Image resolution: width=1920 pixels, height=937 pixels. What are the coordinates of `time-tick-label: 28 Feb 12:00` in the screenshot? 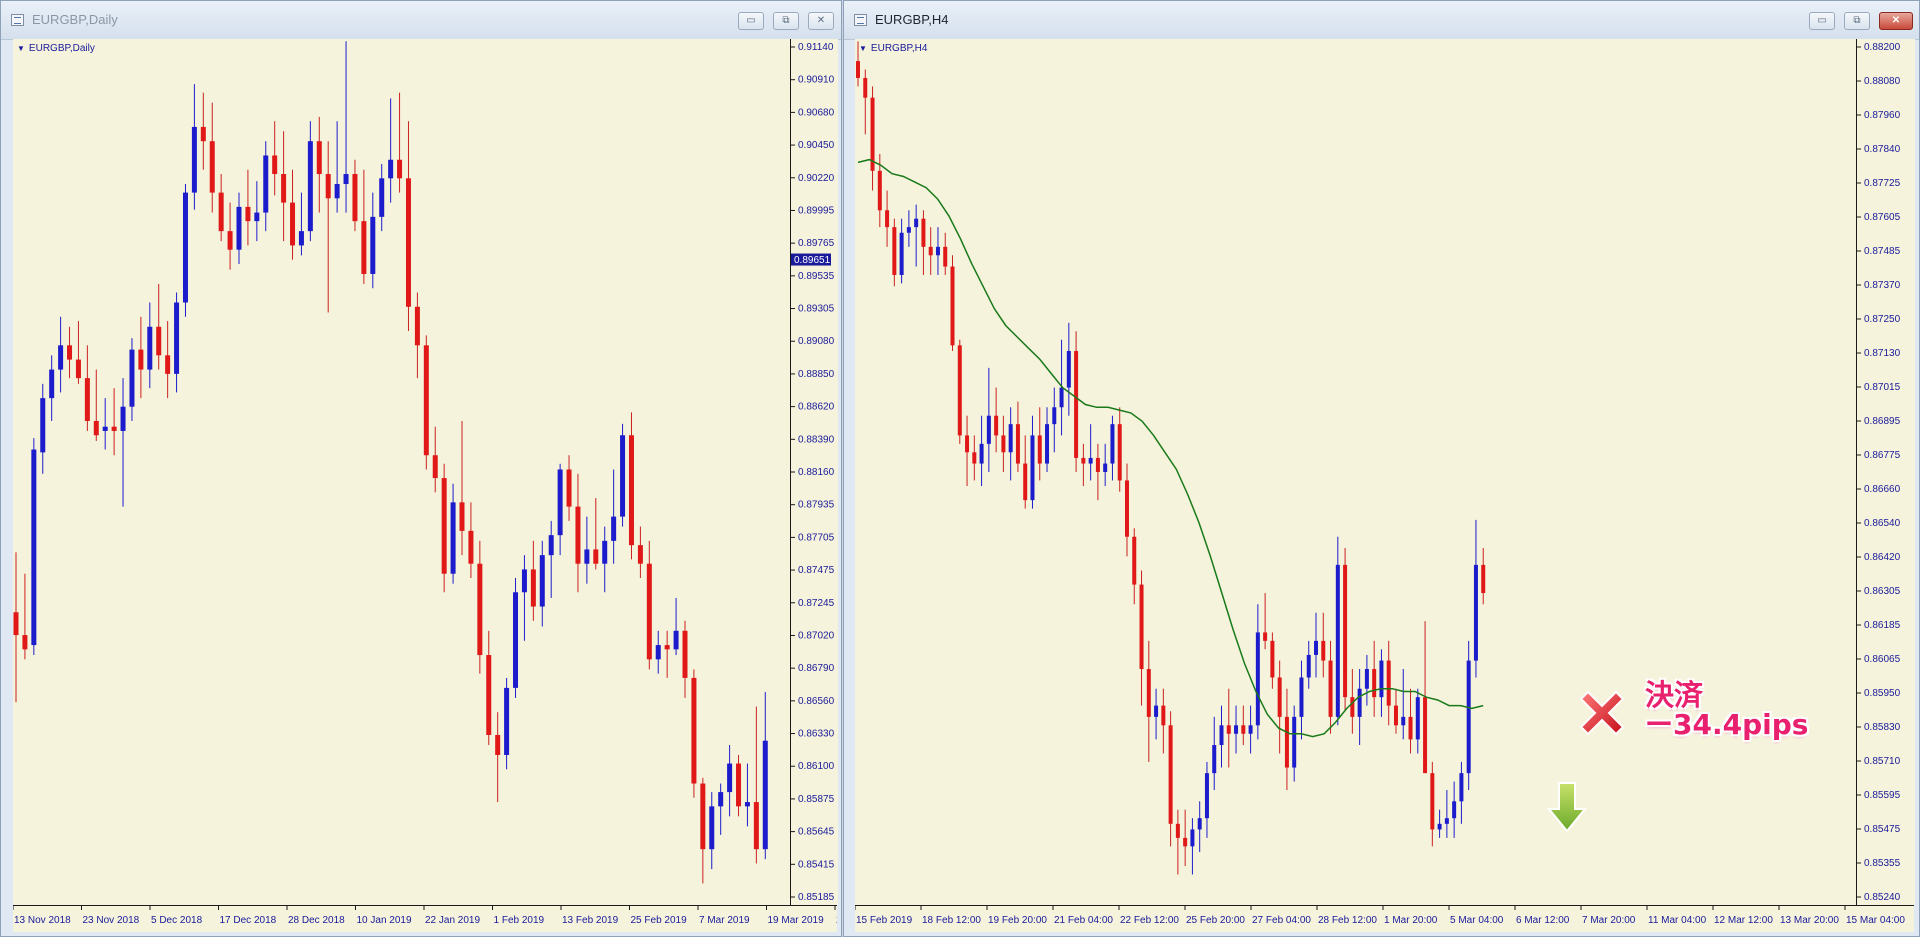 It's located at (1347, 920).